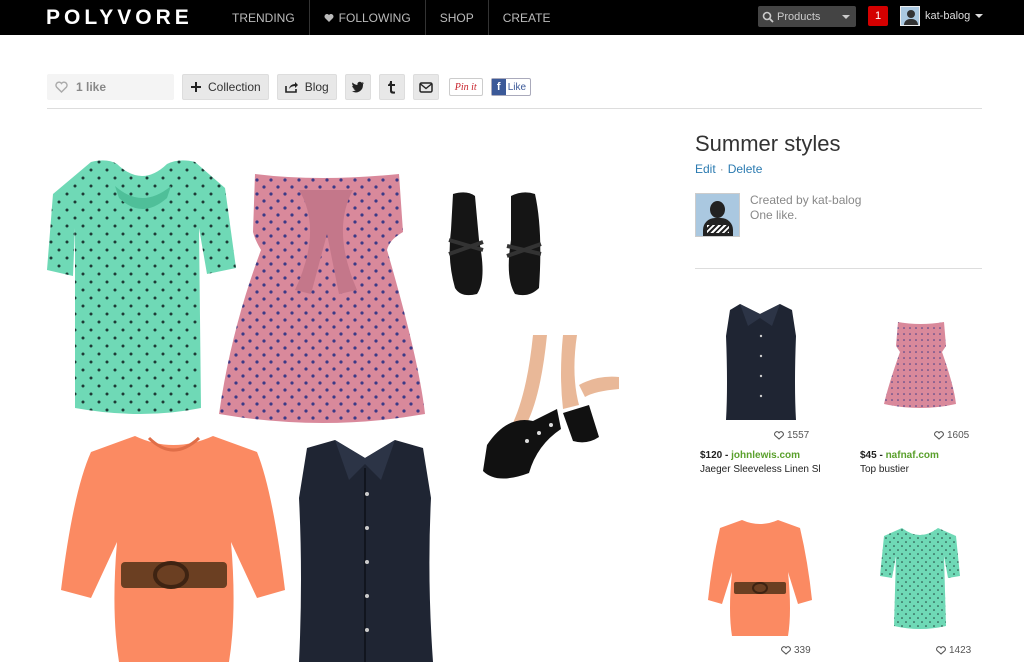 The width and height of the screenshot is (1024, 662). What do you see at coordinates (545, 410) in the screenshot?
I see `black-wedge-heels-image` at bounding box center [545, 410].